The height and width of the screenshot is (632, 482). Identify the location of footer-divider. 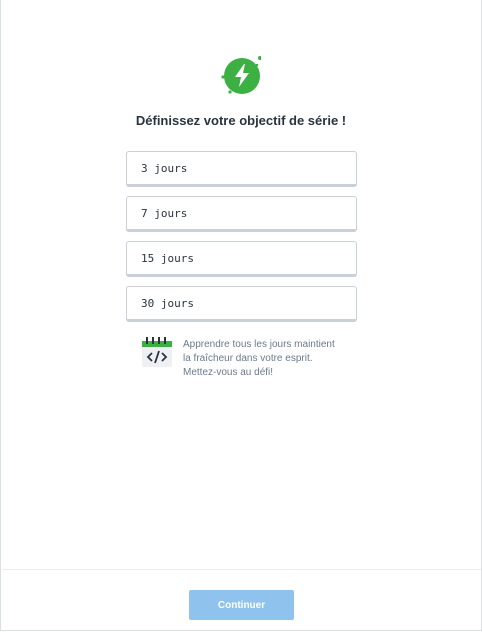
(241, 569).